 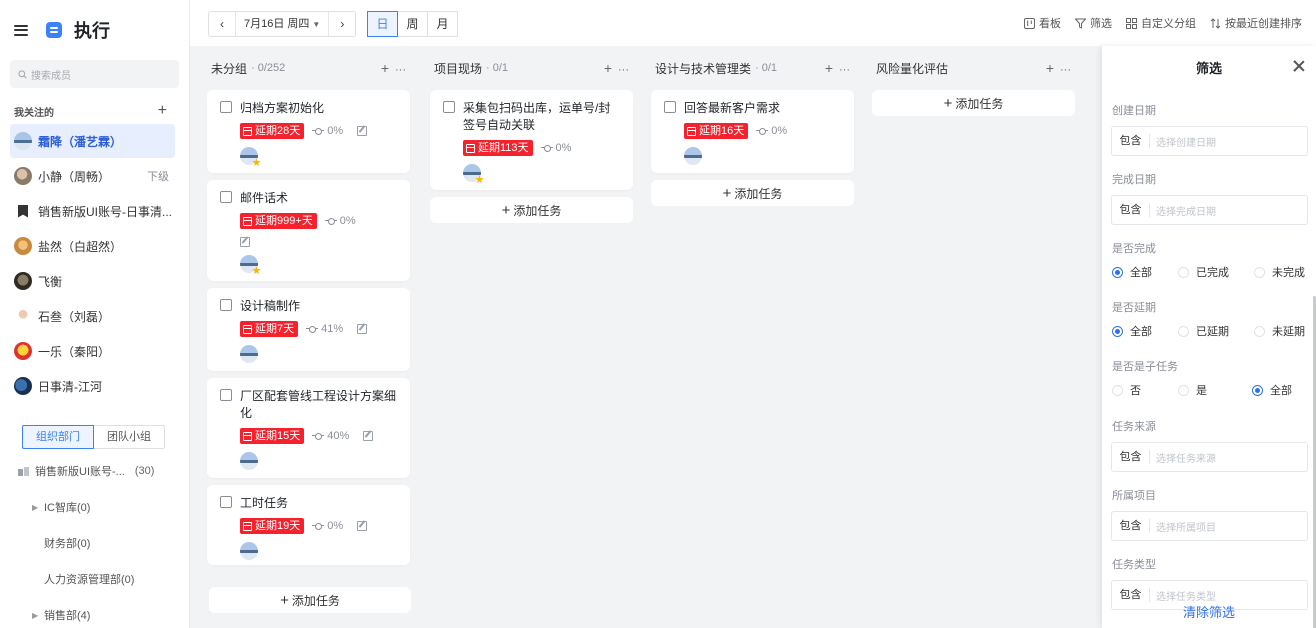 What do you see at coordinates (1209, 526) in the screenshot?
I see `project-select: 包含 选择所属项目` at bounding box center [1209, 526].